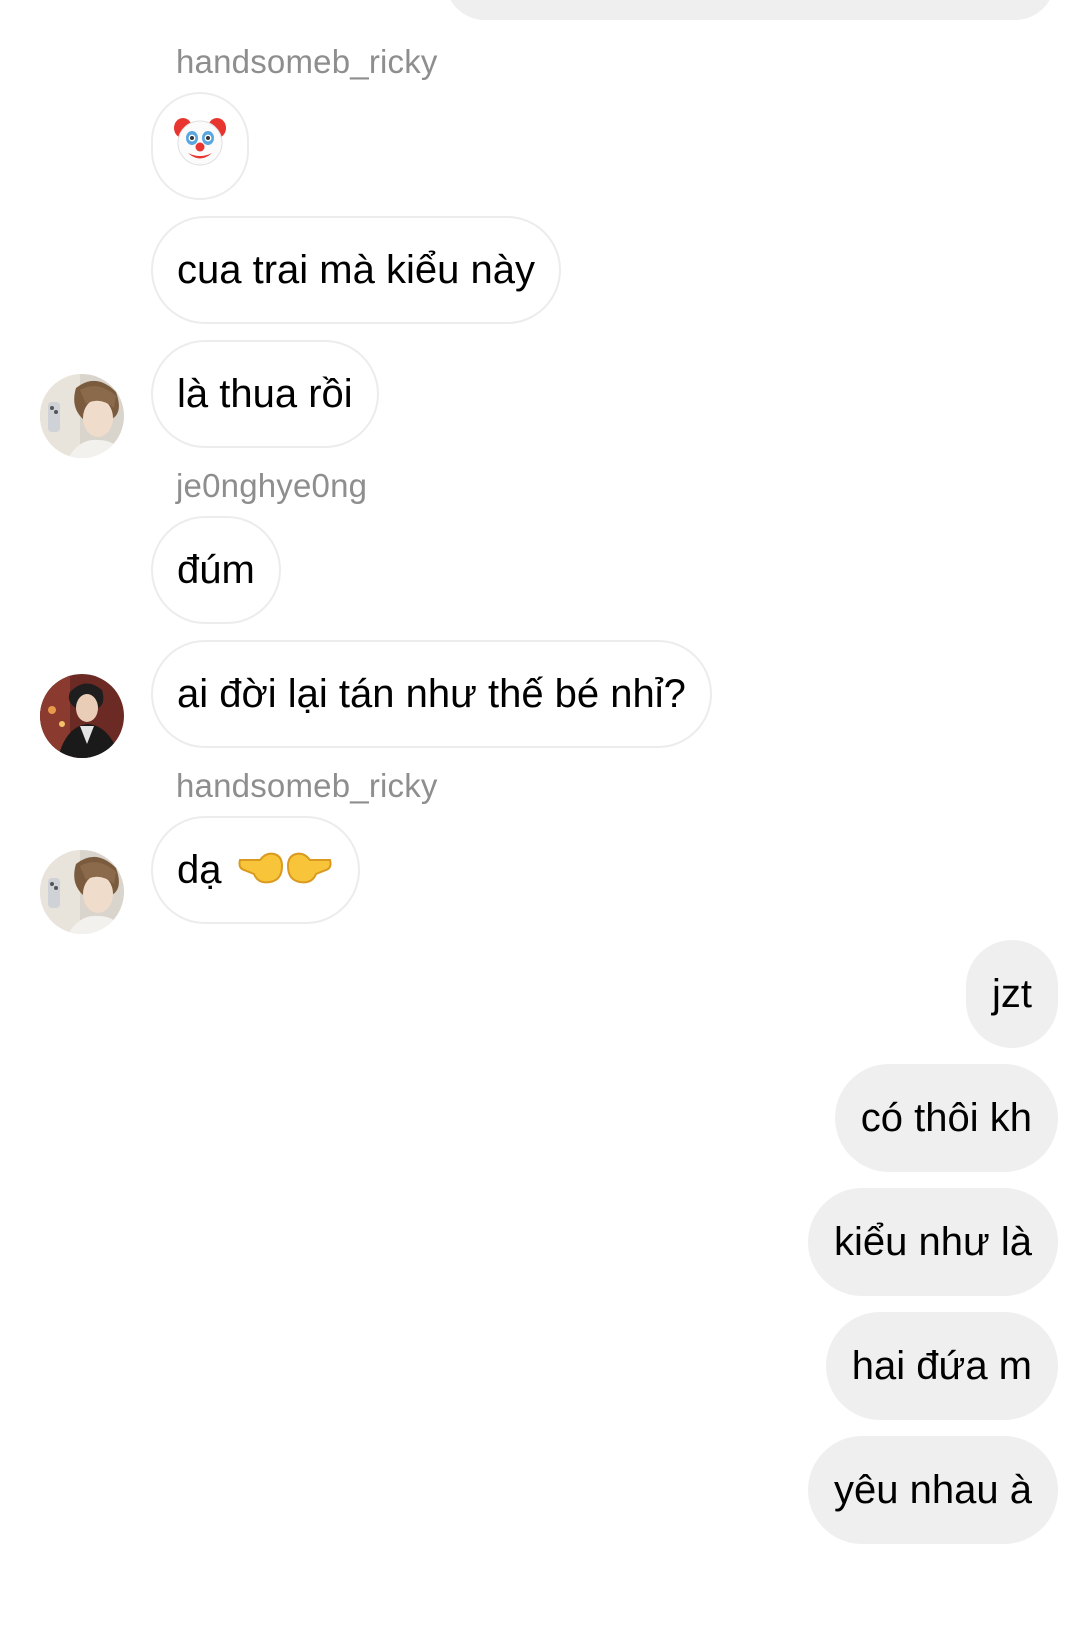 This screenshot has height=1634, width=1080. Describe the element at coordinates (285, 870) in the screenshot. I see `pointing-hands-icon` at that location.